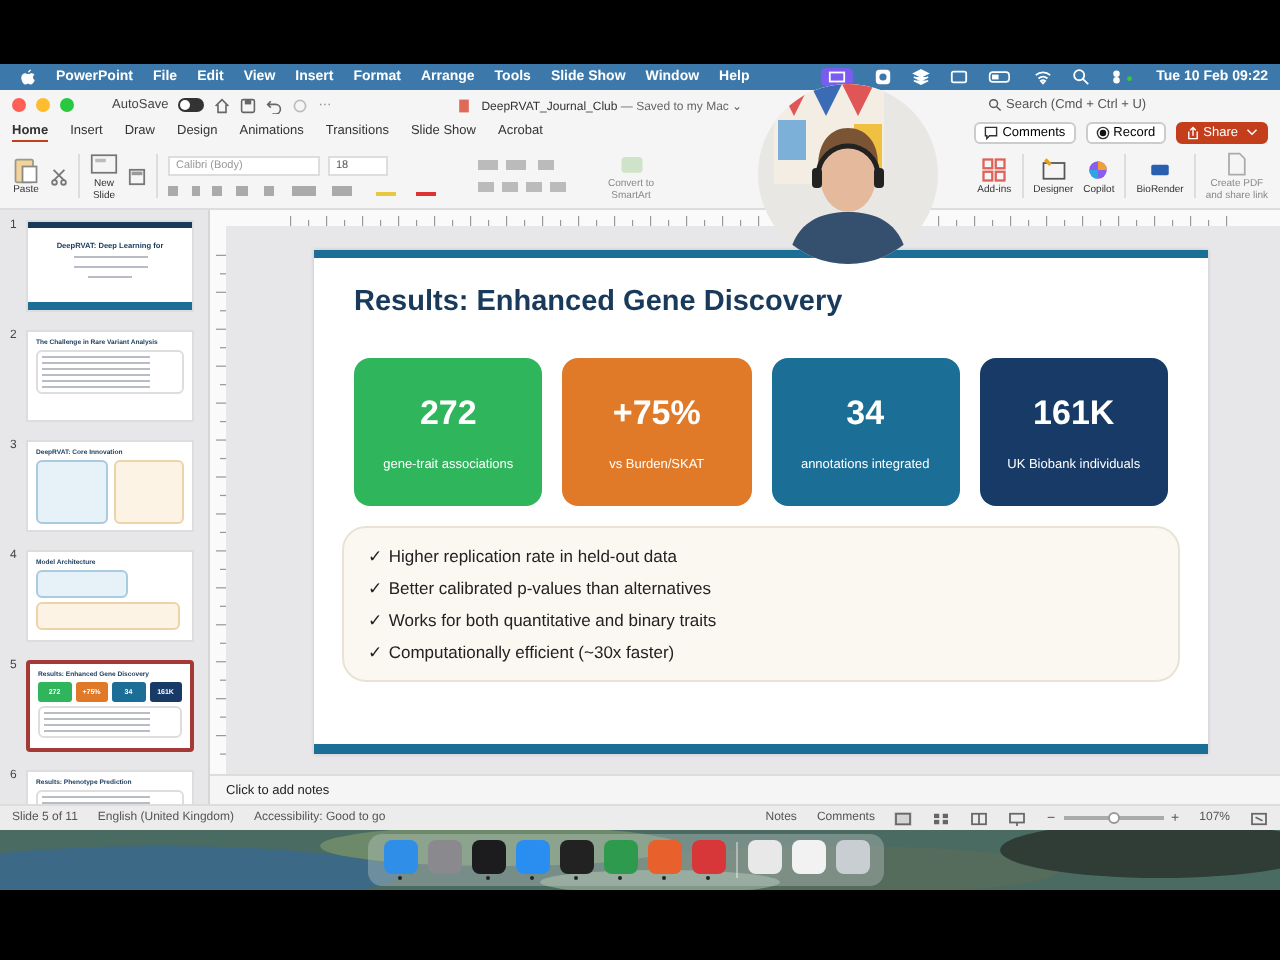 This screenshot has width=1280, height=960. I want to click on slide-title: Results: Enhanced Gene Discovery, so click(599, 302).